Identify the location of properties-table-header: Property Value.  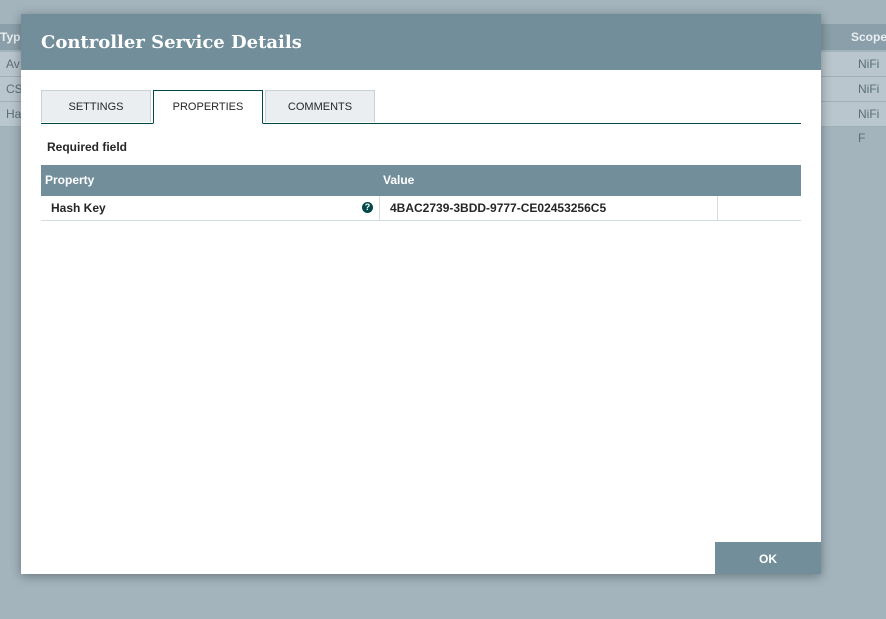
(421, 180).